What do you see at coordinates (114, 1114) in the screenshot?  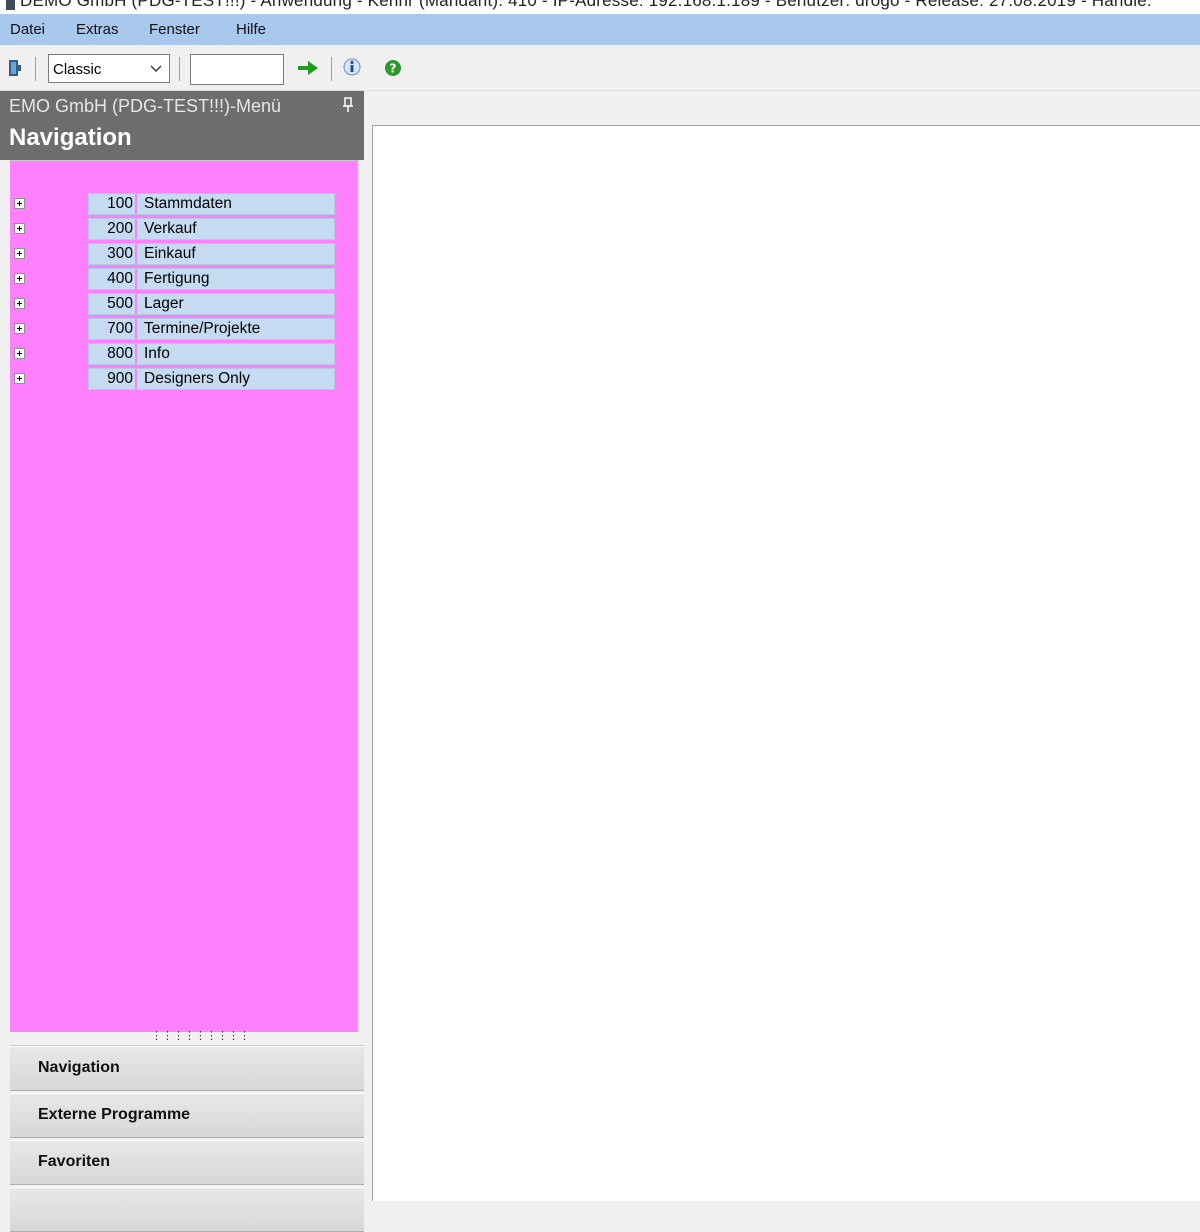 I see `nav-button-label: Externe Programme` at bounding box center [114, 1114].